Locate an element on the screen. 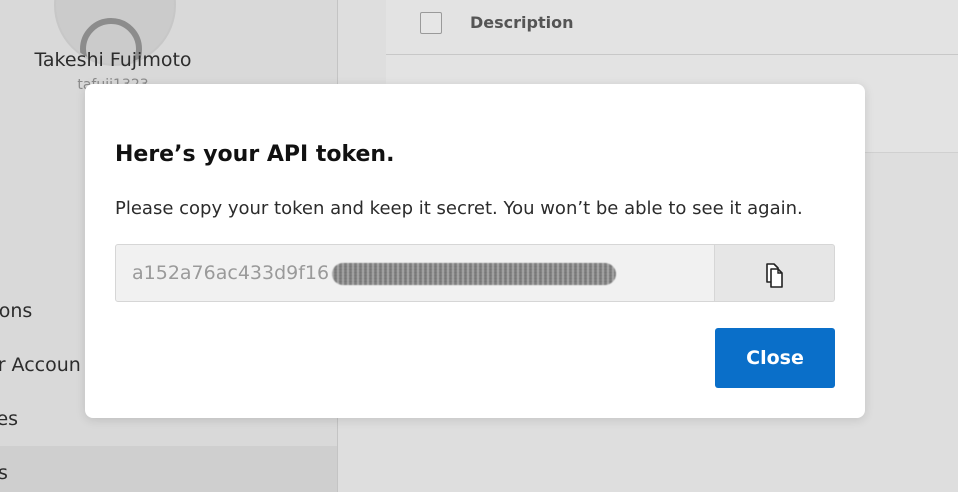 The image size is (958, 492). sidebar-item-selected-bg is located at coordinates (168, 469).